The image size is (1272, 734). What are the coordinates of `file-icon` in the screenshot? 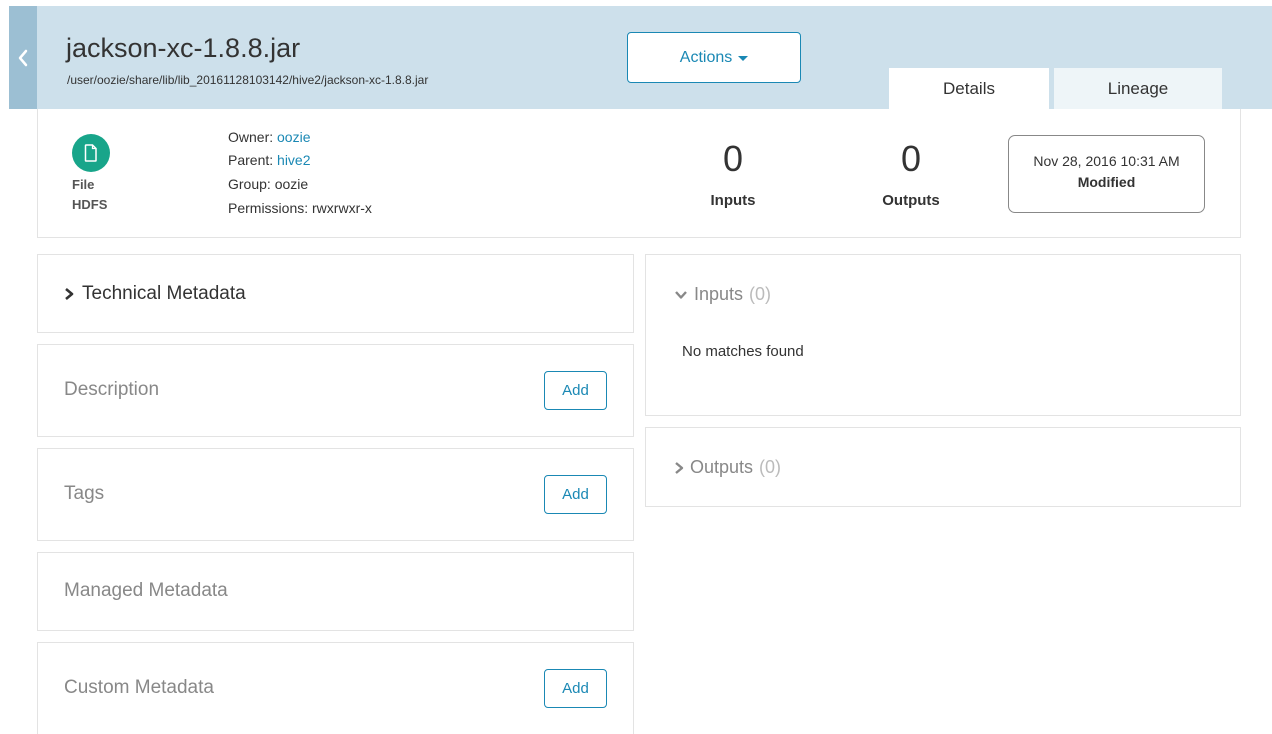 It's located at (91, 153).